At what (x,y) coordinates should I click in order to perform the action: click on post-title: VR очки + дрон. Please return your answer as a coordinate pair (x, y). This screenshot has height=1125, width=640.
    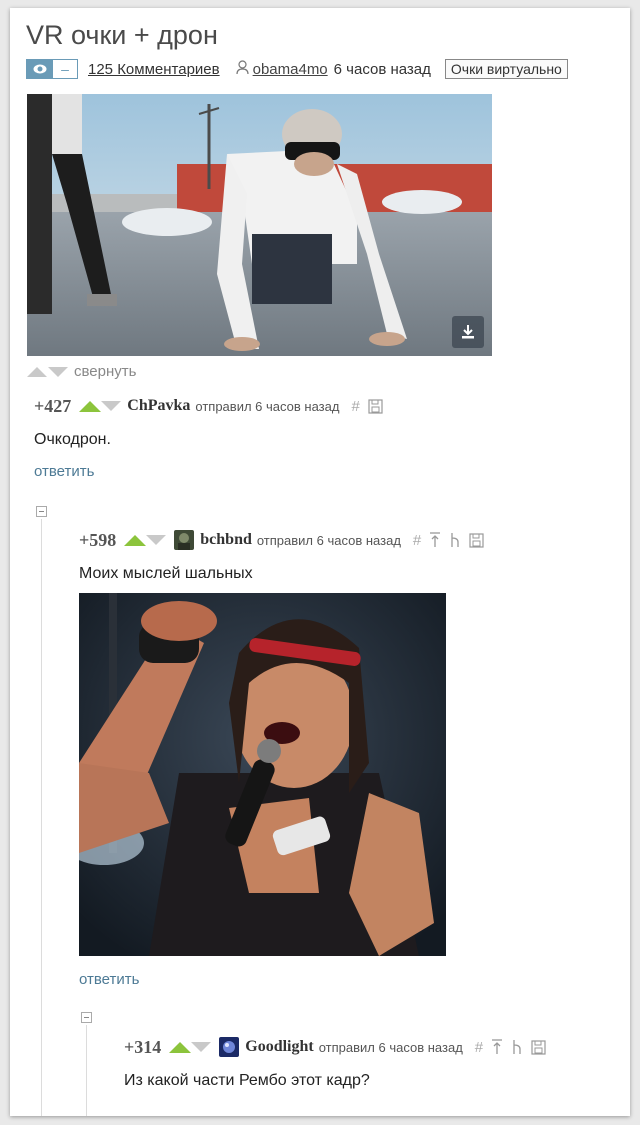
    Looking at the image, I should click on (122, 35).